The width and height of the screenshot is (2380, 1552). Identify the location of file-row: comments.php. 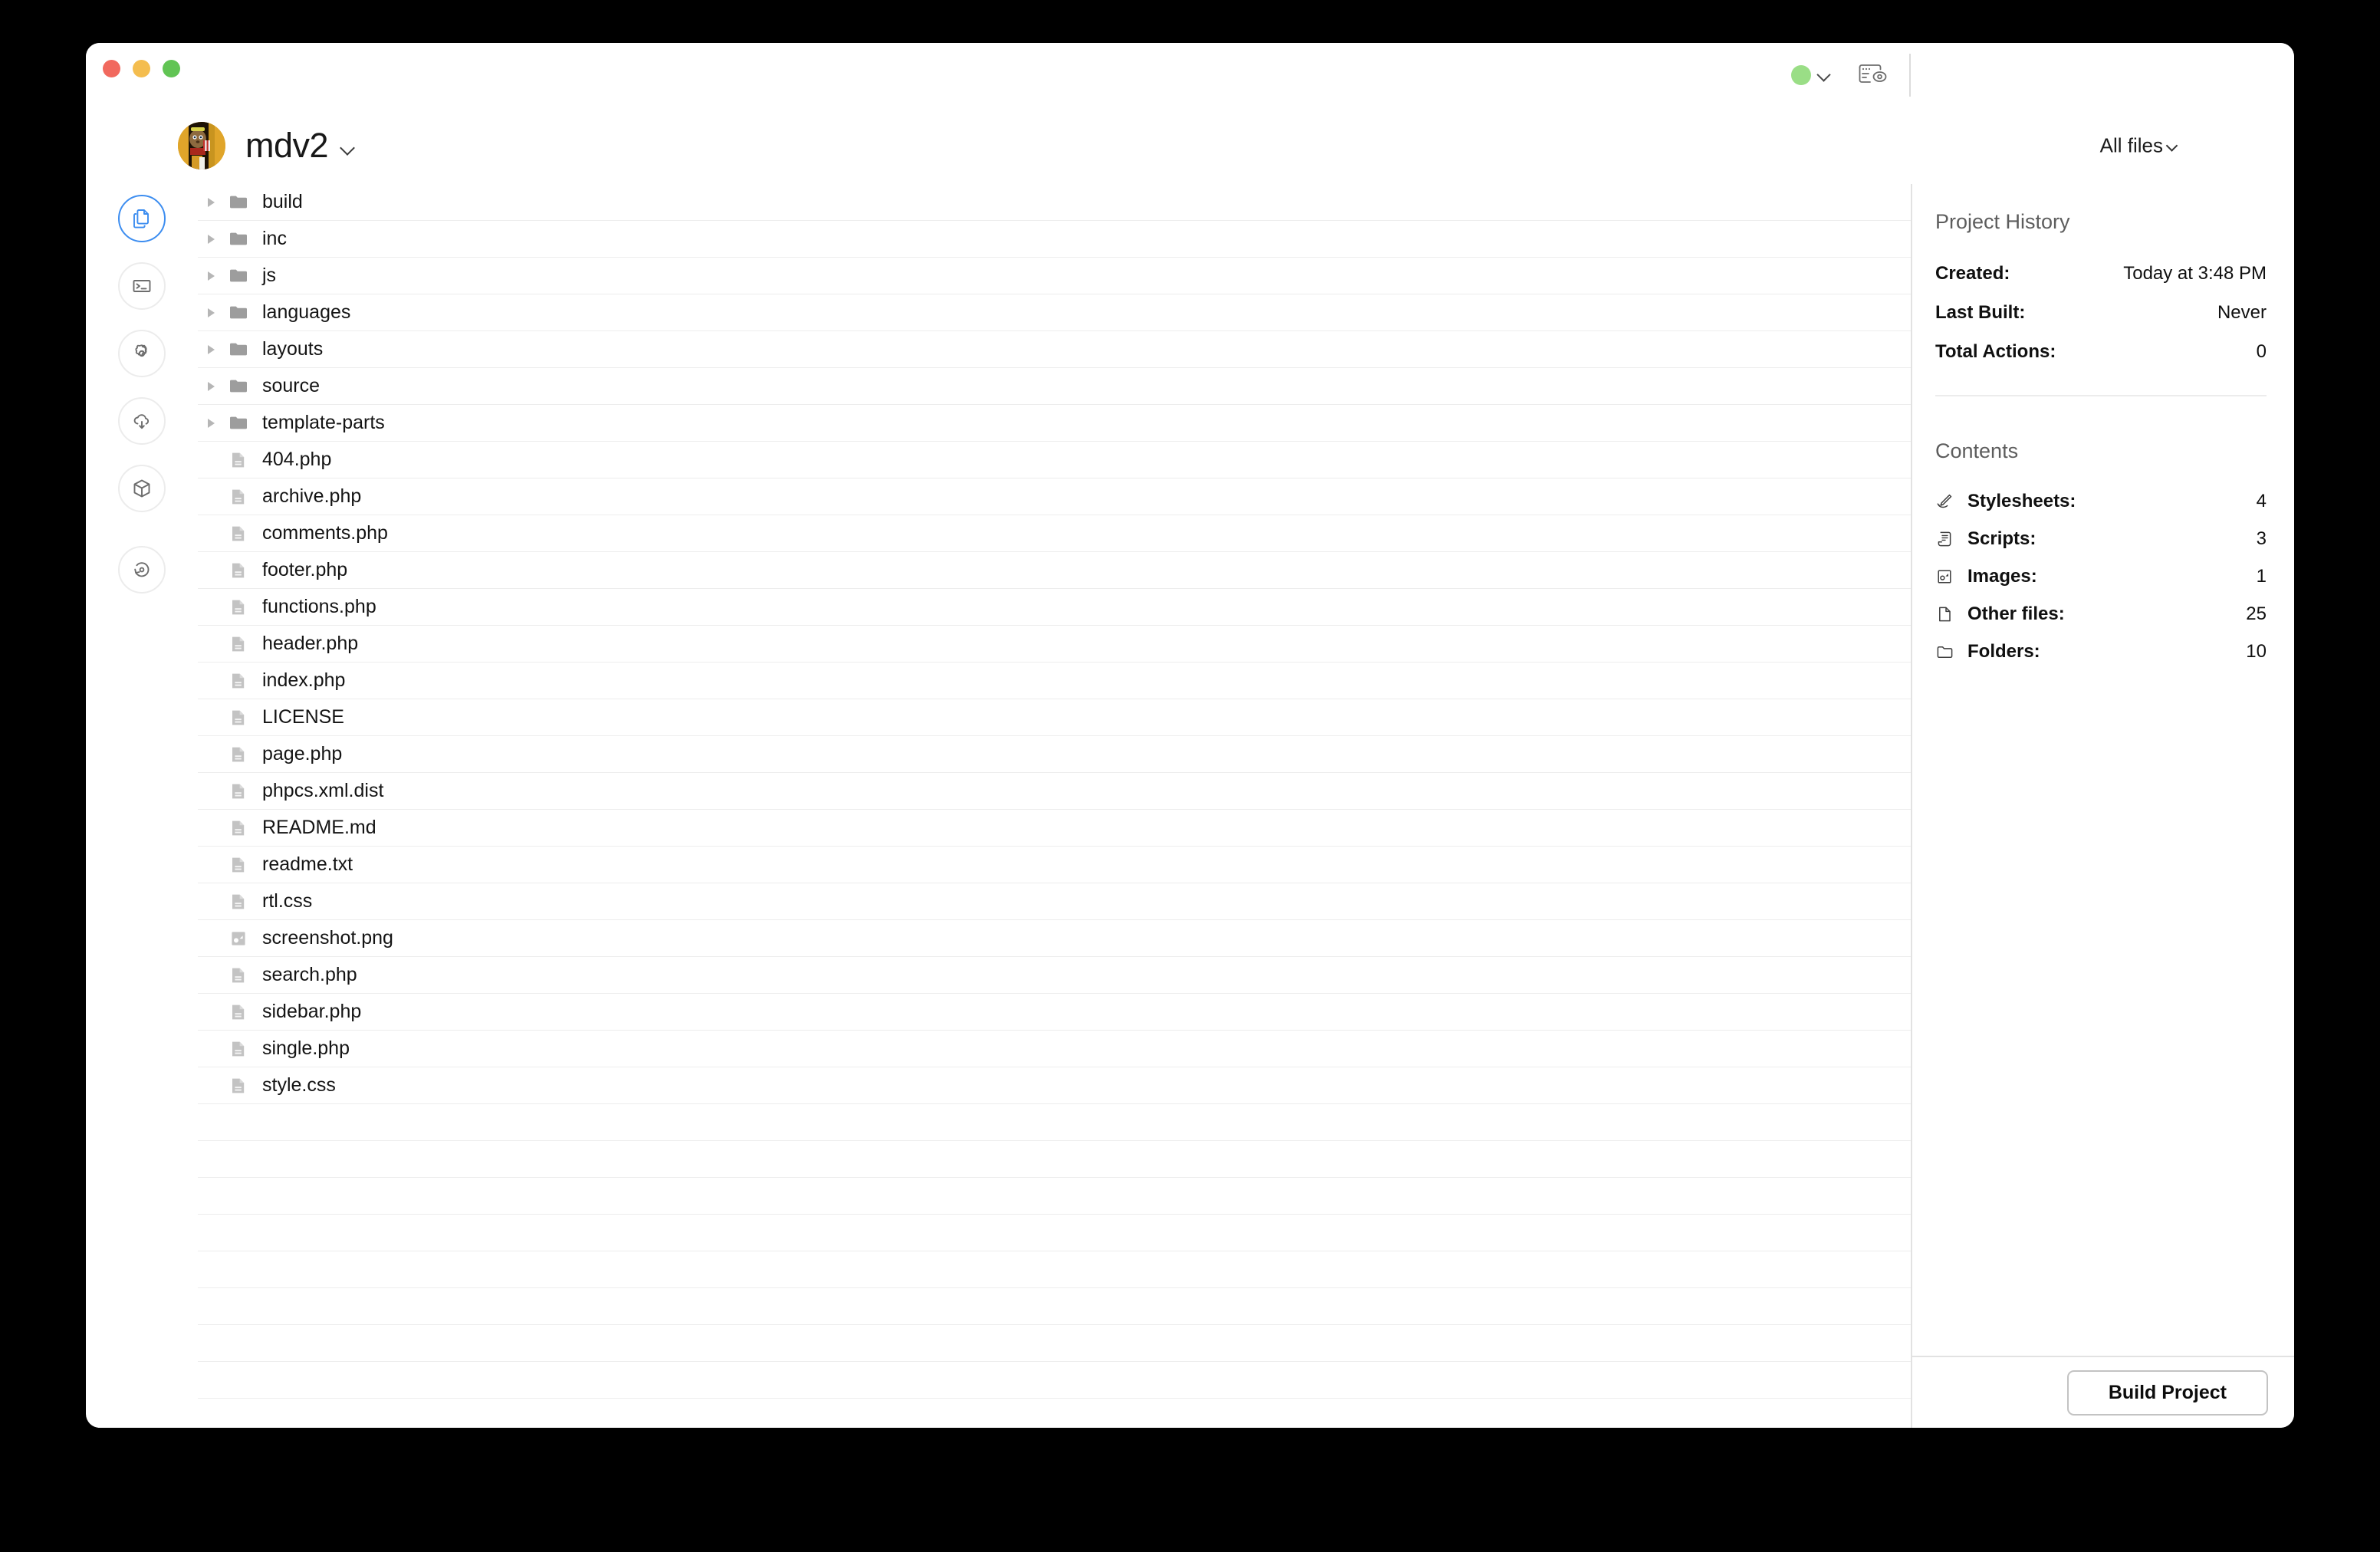
(1055, 533).